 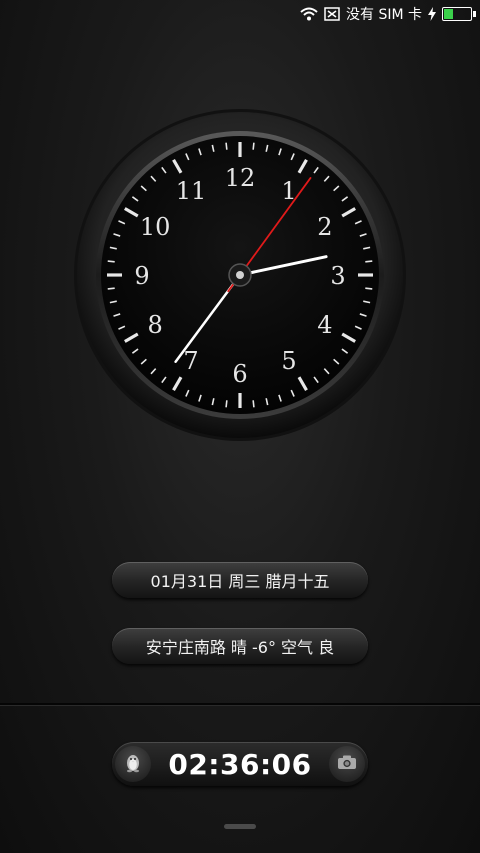 What do you see at coordinates (240, 178) in the screenshot?
I see `clock-numeral: 12` at bounding box center [240, 178].